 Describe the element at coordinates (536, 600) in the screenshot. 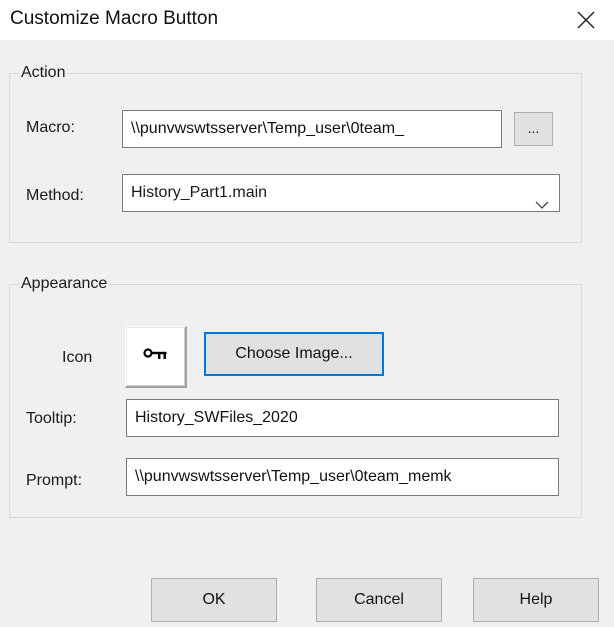

I see `help-button: Help` at that location.